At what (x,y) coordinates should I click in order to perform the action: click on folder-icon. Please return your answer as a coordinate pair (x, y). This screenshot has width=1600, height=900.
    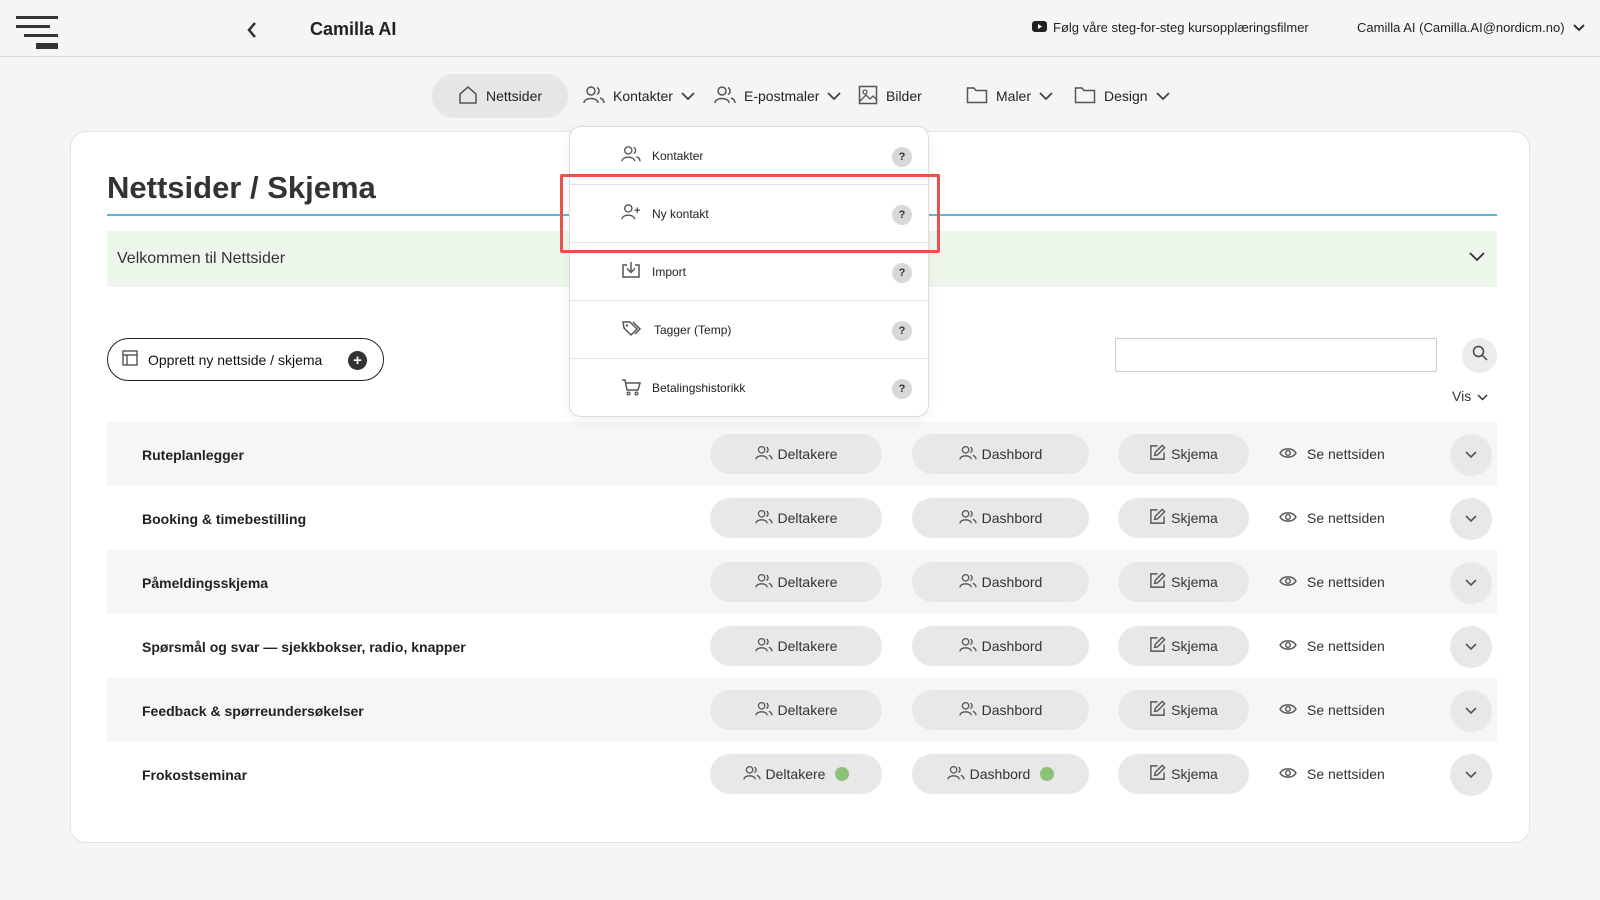
    Looking at the image, I should click on (1085, 96).